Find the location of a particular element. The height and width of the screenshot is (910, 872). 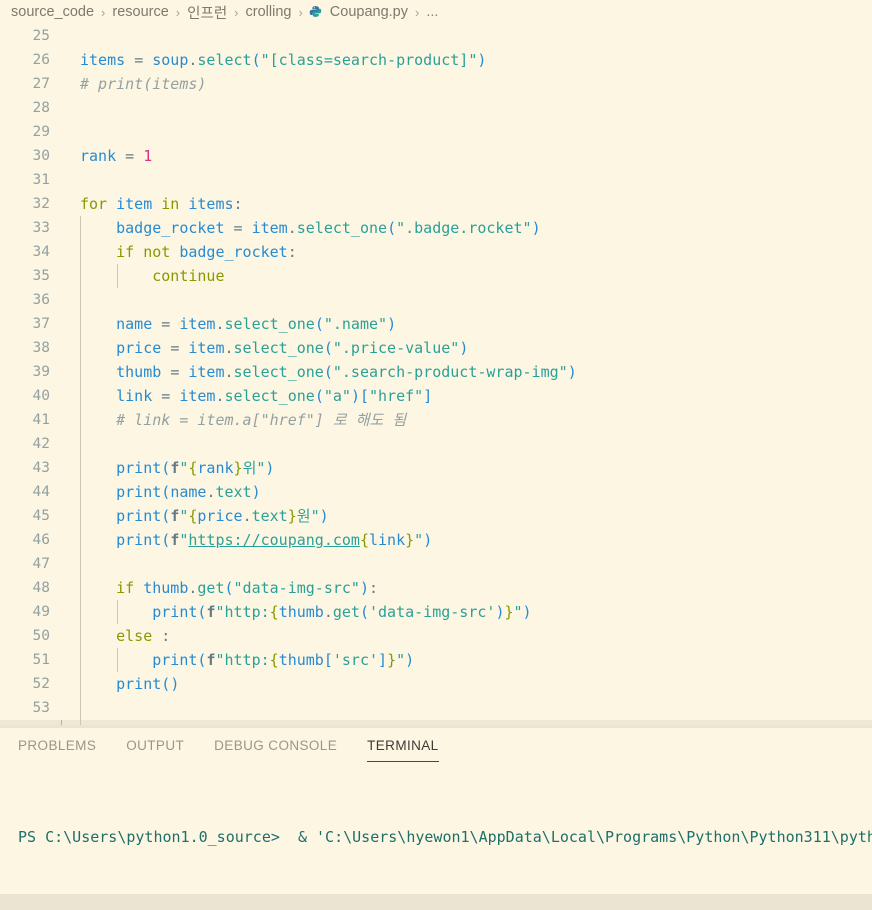

line-number: 49 is located at coordinates (41, 612).